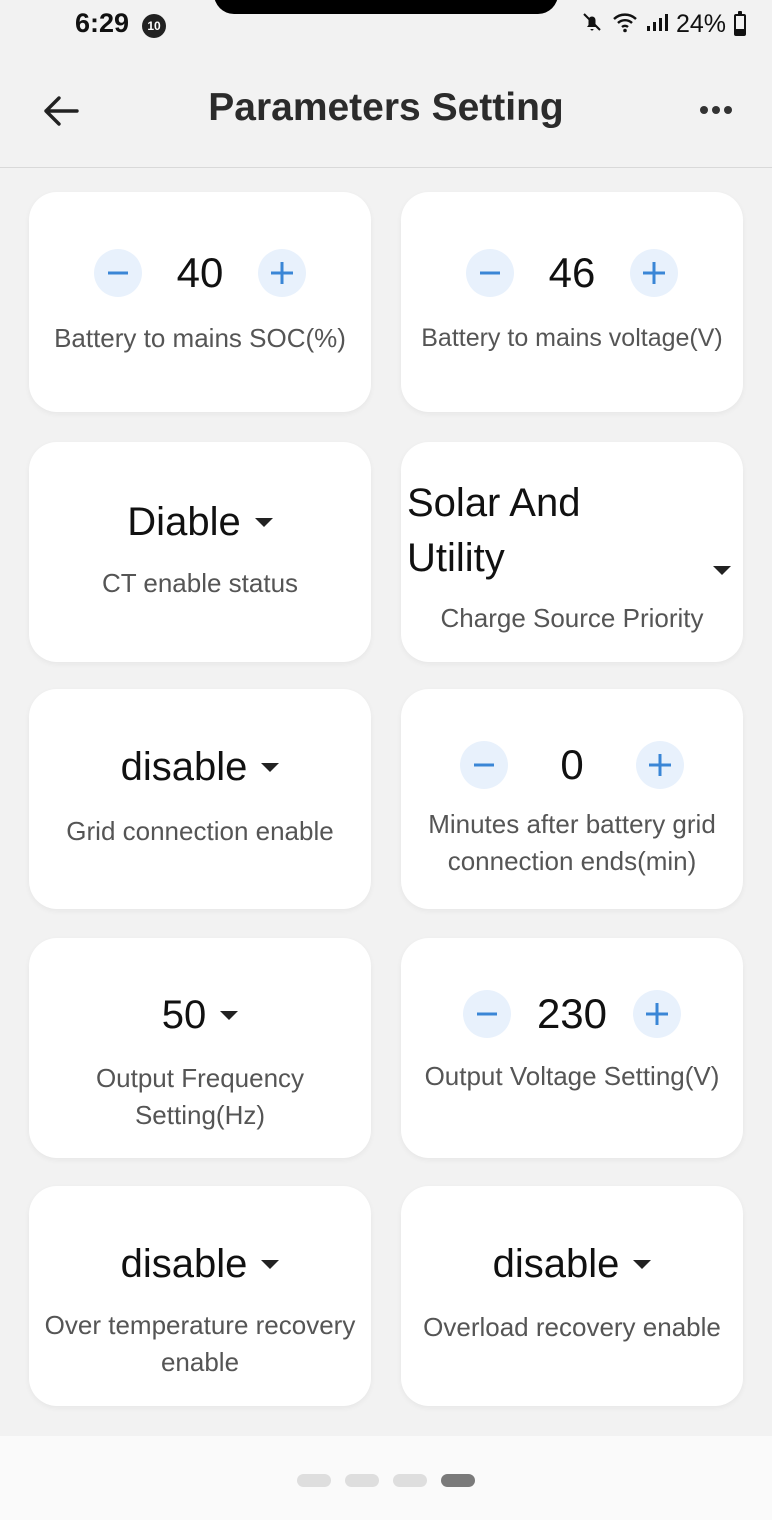 This screenshot has height=1520, width=772. What do you see at coordinates (184, 522) in the screenshot?
I see `ct-enable-value: Diable` at bounding box center [184, 522].